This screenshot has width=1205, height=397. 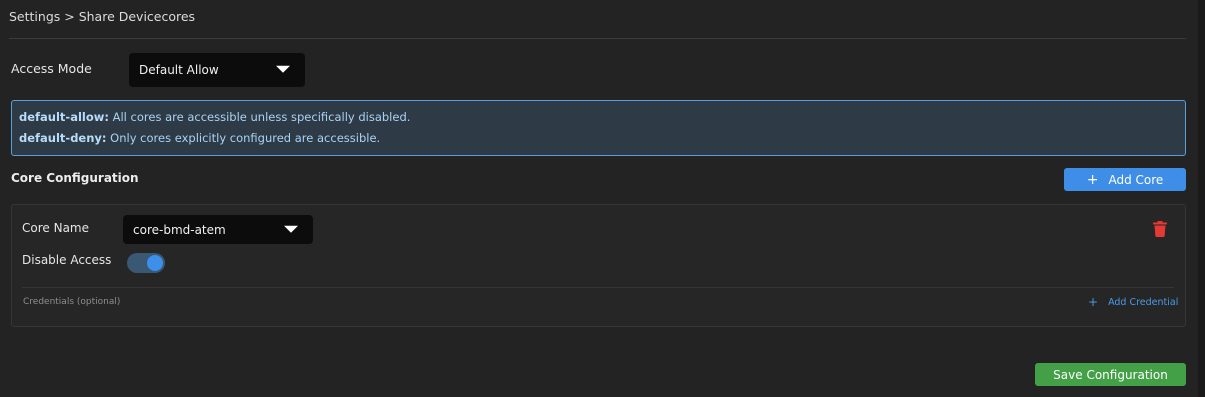 What do you see at coordinates (1201, 198) in the screenshot?
I see `scroll-gutter` at bounding box center [1201, 198].